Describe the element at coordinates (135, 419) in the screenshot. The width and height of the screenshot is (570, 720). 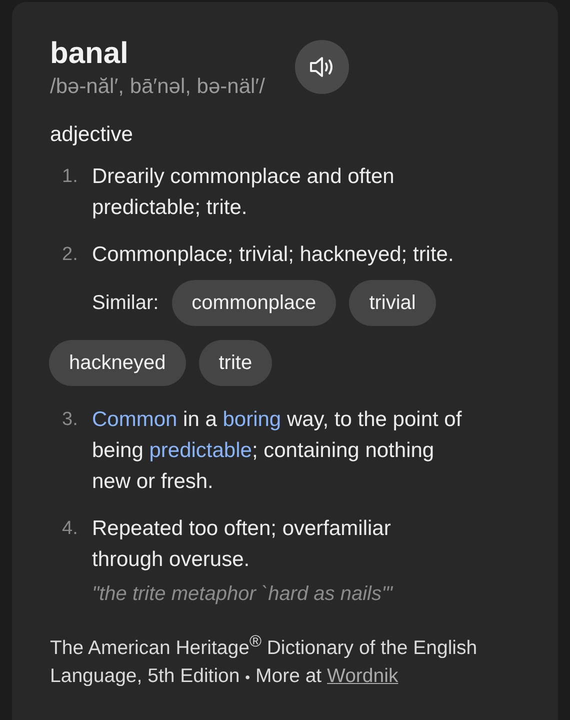
I see `word-link: Common` at that location.